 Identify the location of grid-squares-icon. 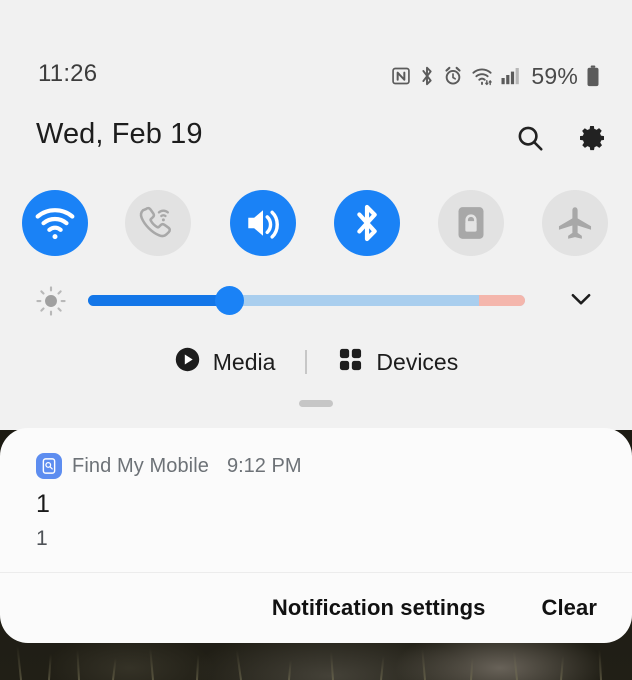
(350, 362).